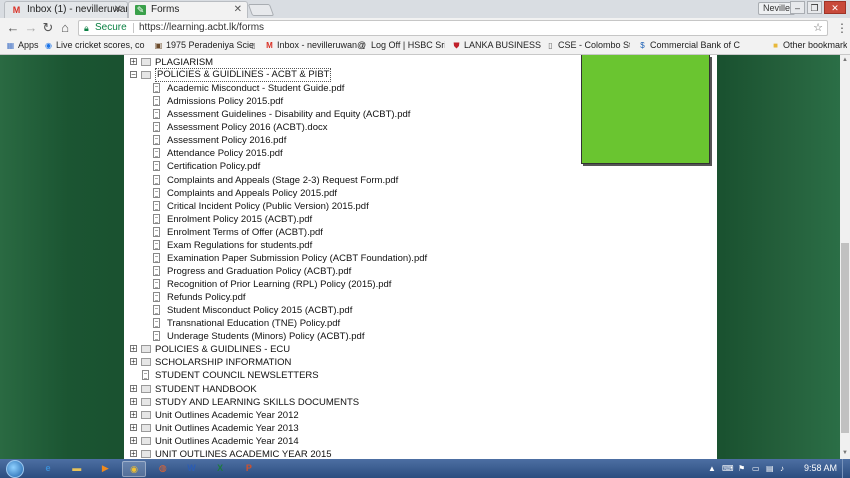 The width and height of the screenshot is (850, 478). What do you see at coordinates (845, 60) in the screenshot?
I see `scroll-up-icon: ▲` at bounding box center [845, 60].